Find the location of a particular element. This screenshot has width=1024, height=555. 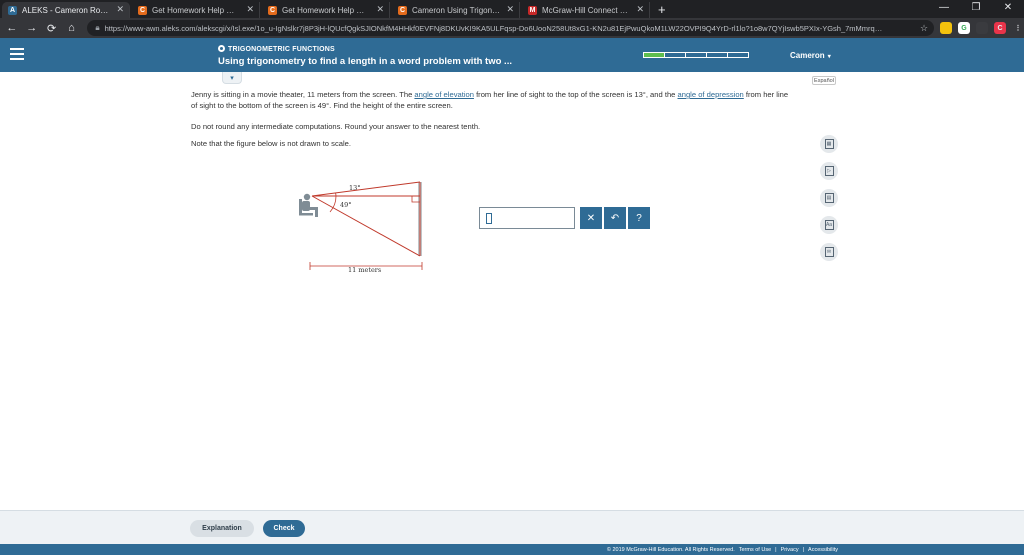

clear-button: ✕ is located at coordinates (591, 218).